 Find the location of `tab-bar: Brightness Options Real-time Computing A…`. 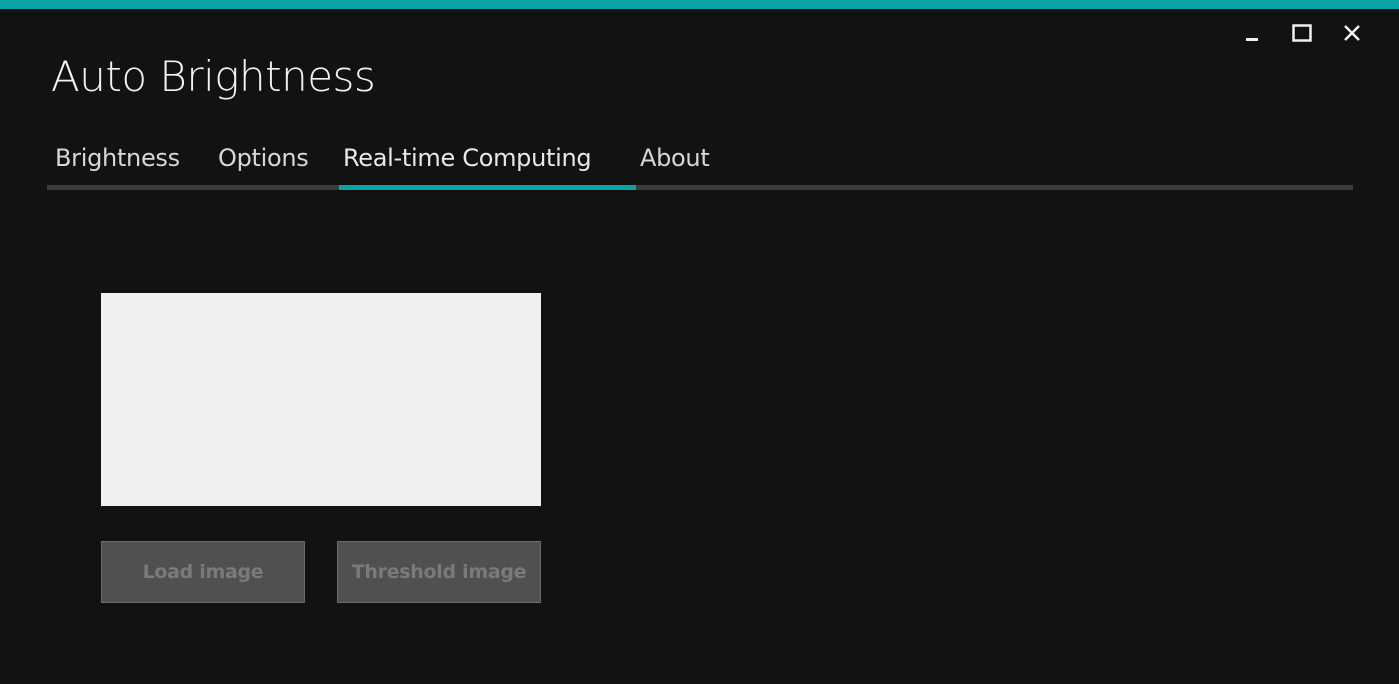

tab-bar: Brightness Options Real-time Computing A… is located at coordinates (700, 165).